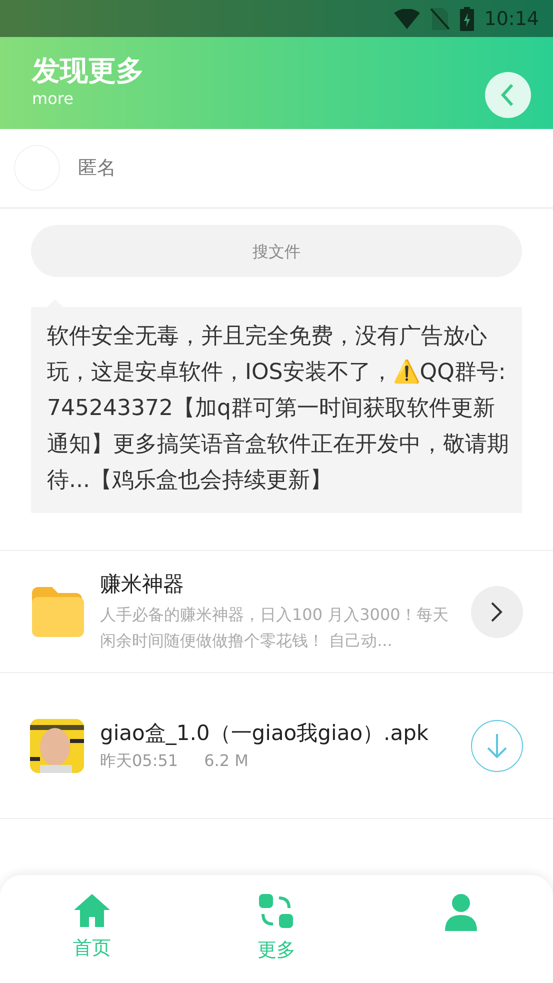 The image size is (553, 983). I want to click on page-title: 发现更多, so click(88, 71).